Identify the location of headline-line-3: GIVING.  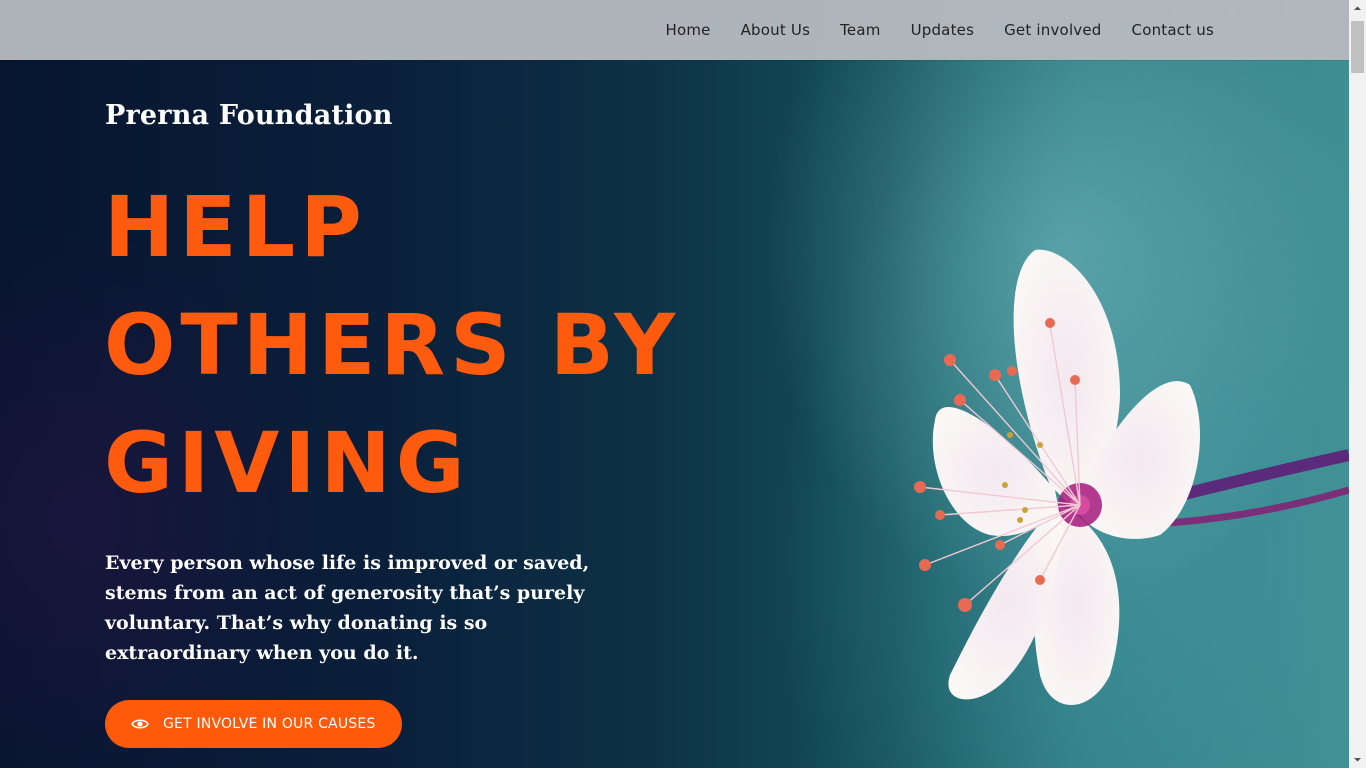
(287, 463).